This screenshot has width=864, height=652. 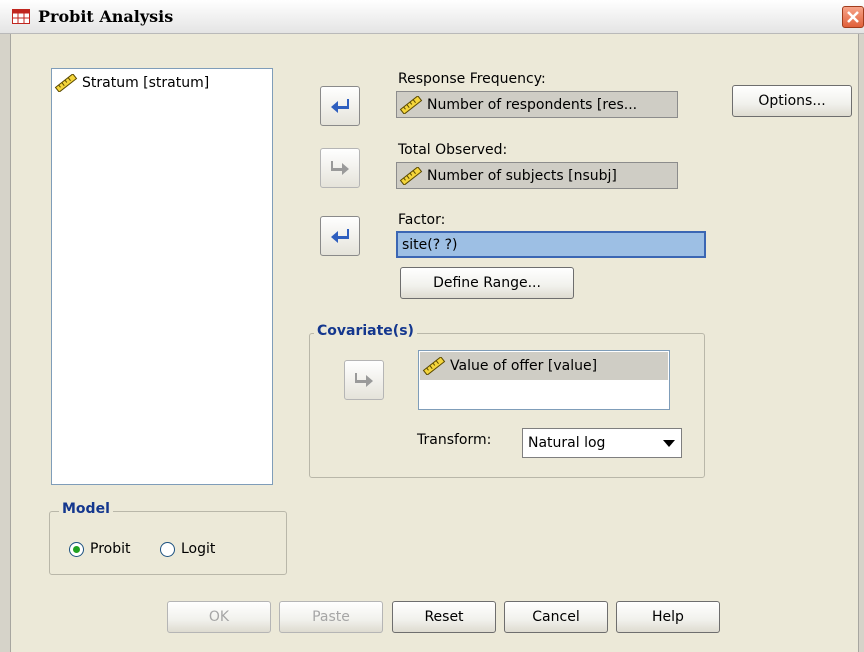 I want to click on help-button: Help, so click(x=668, y=617).